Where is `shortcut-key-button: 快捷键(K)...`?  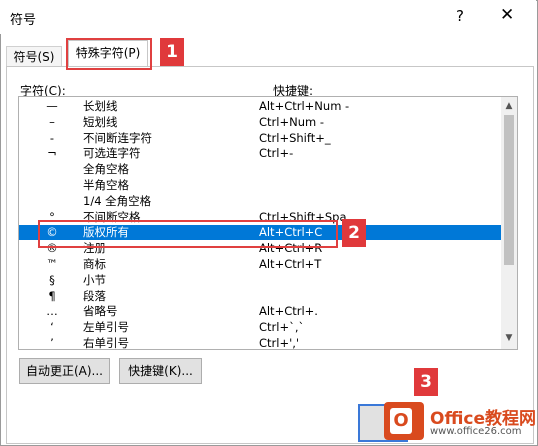 shortcut-key-button: 快捷键(K)... is located at coordinates (160, 371).